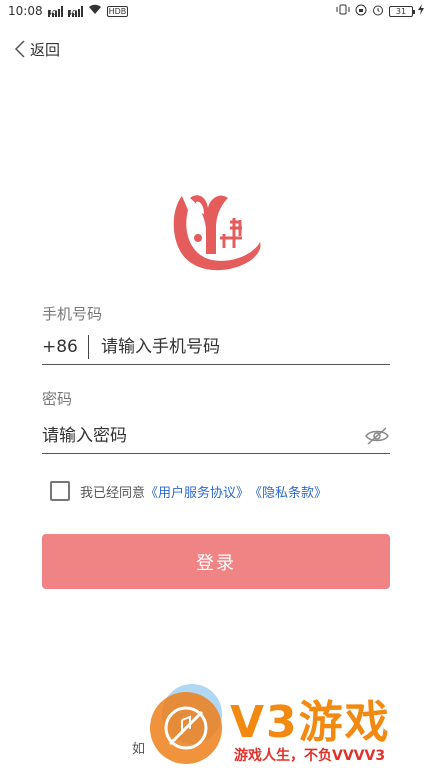  I want to click on privacy-policy-link: 《隐私条款》, so click(288, 491).